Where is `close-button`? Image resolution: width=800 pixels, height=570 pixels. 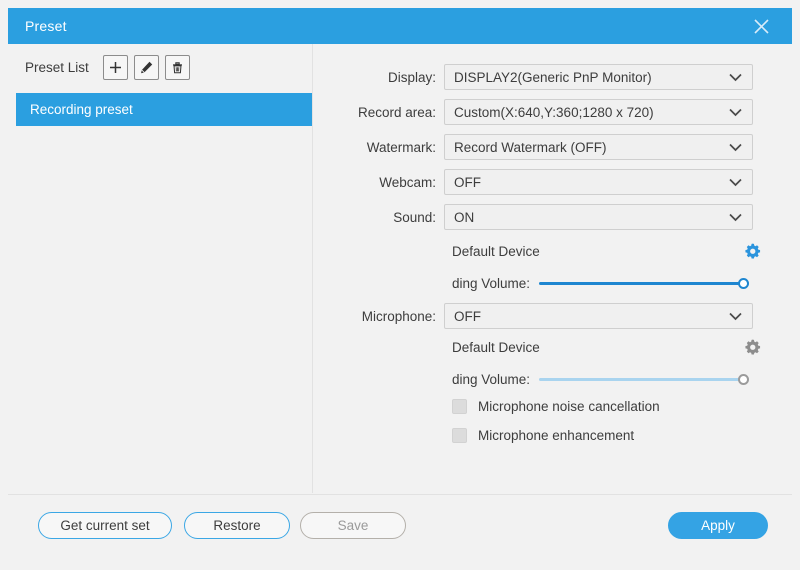
close-button is located at coordinates (761, 26).